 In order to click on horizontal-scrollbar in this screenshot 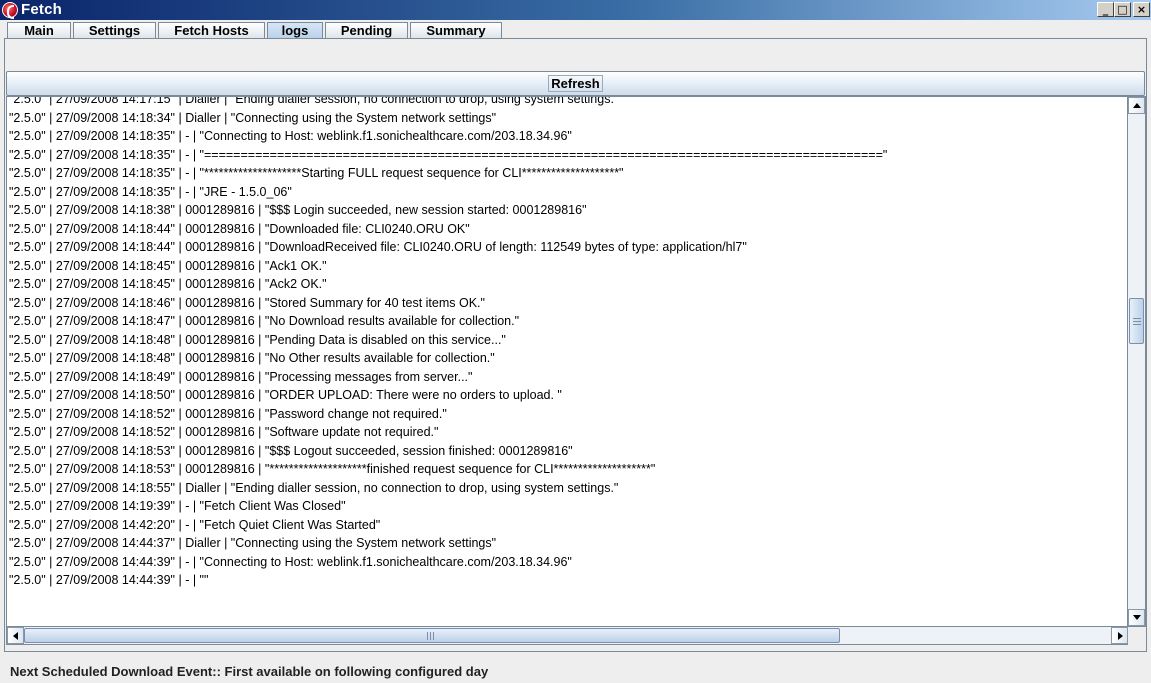, I will do `click(567, 636)`.